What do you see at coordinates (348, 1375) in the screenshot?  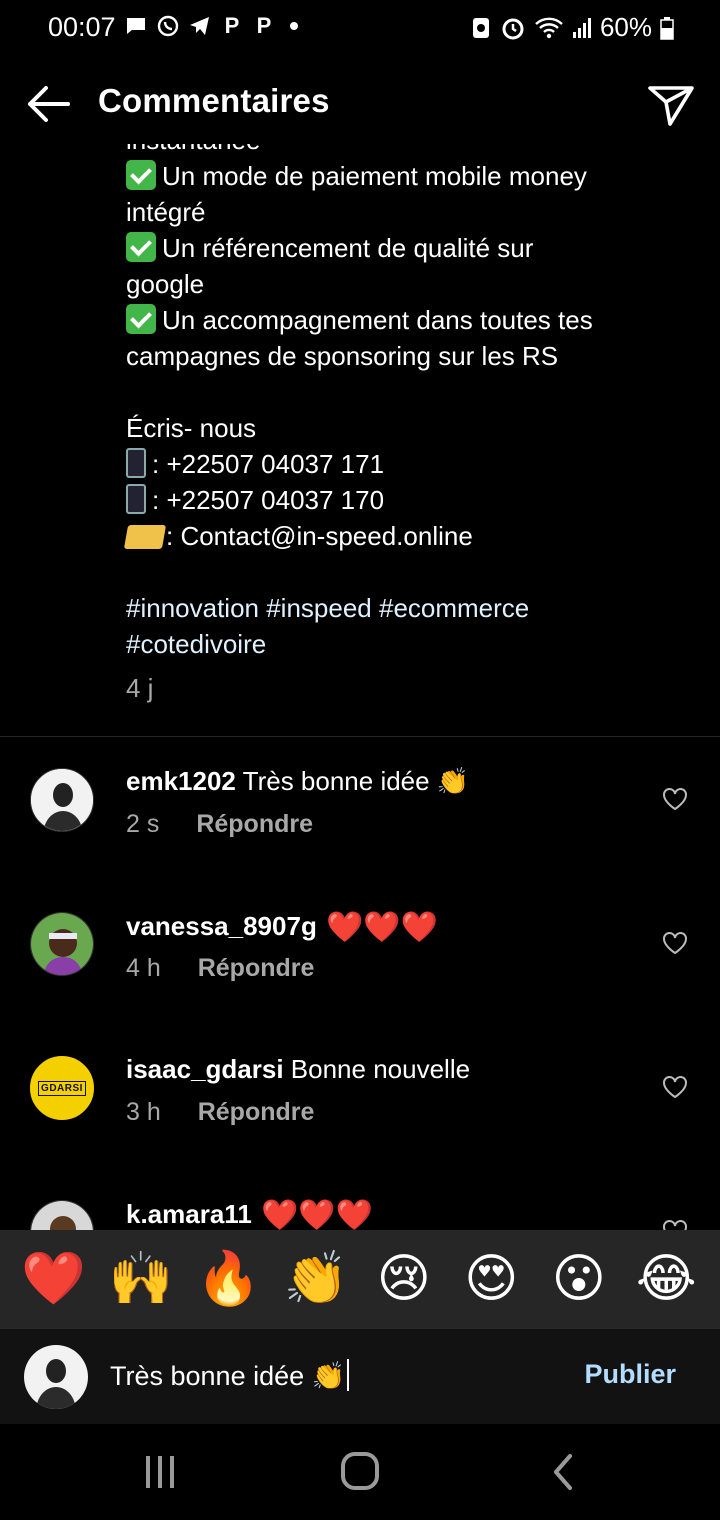 I see `text-cursor` at bounding box center [348, 1375].